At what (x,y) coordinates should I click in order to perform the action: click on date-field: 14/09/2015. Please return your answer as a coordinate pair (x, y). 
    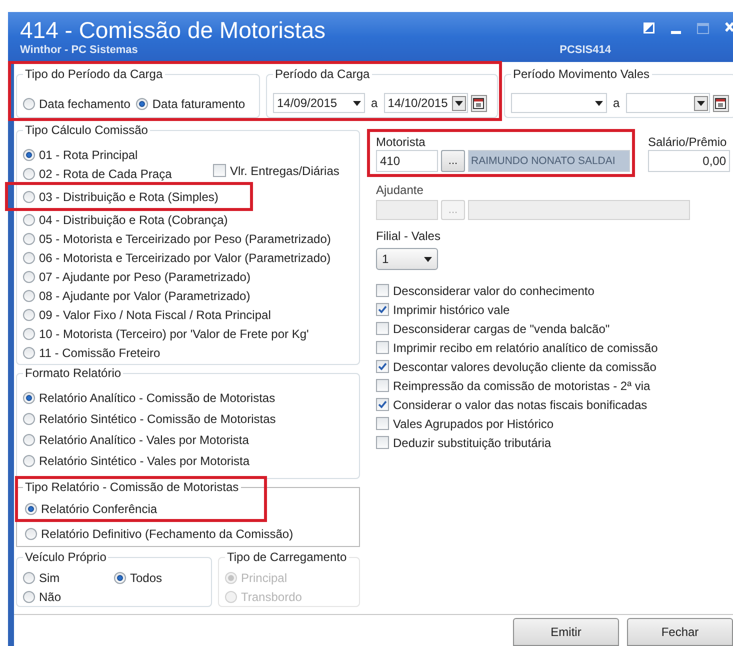
    Looking at the image, I should click on (319, 103).